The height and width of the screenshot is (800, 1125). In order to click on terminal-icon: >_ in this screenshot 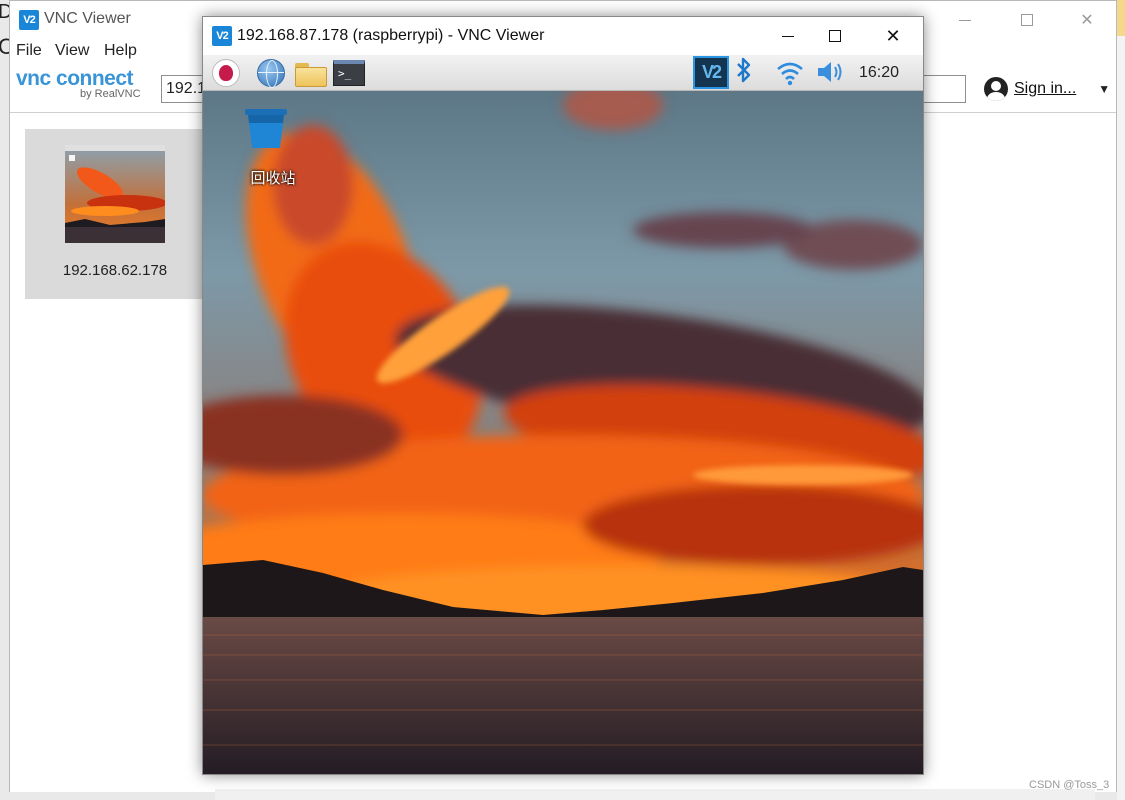, I will do `click(349, 73)`.